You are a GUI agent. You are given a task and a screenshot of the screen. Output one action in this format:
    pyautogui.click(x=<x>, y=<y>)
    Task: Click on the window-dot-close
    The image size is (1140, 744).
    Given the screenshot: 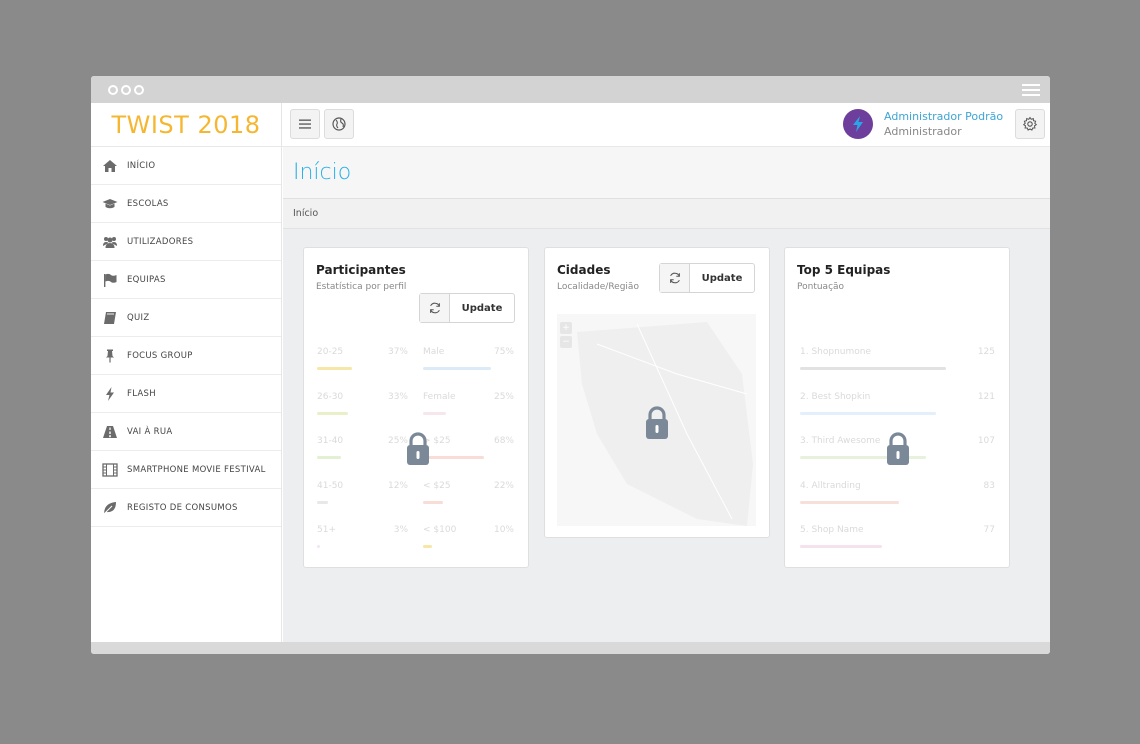 What is the action you would take?
    pyautogui.click(x=113, y=90)
    